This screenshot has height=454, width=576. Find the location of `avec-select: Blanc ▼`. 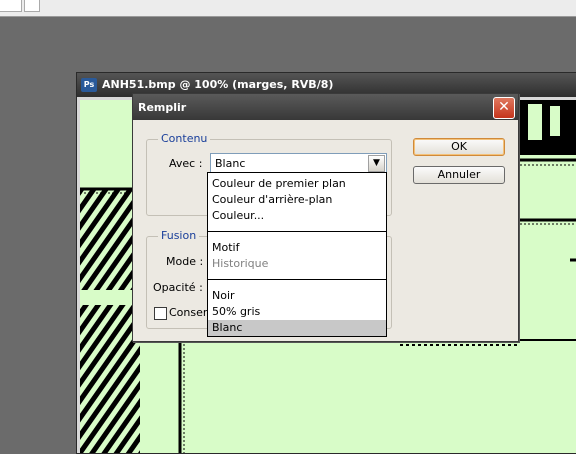

avec-select: Blanc ▼ is located at coordinates (298, 163).